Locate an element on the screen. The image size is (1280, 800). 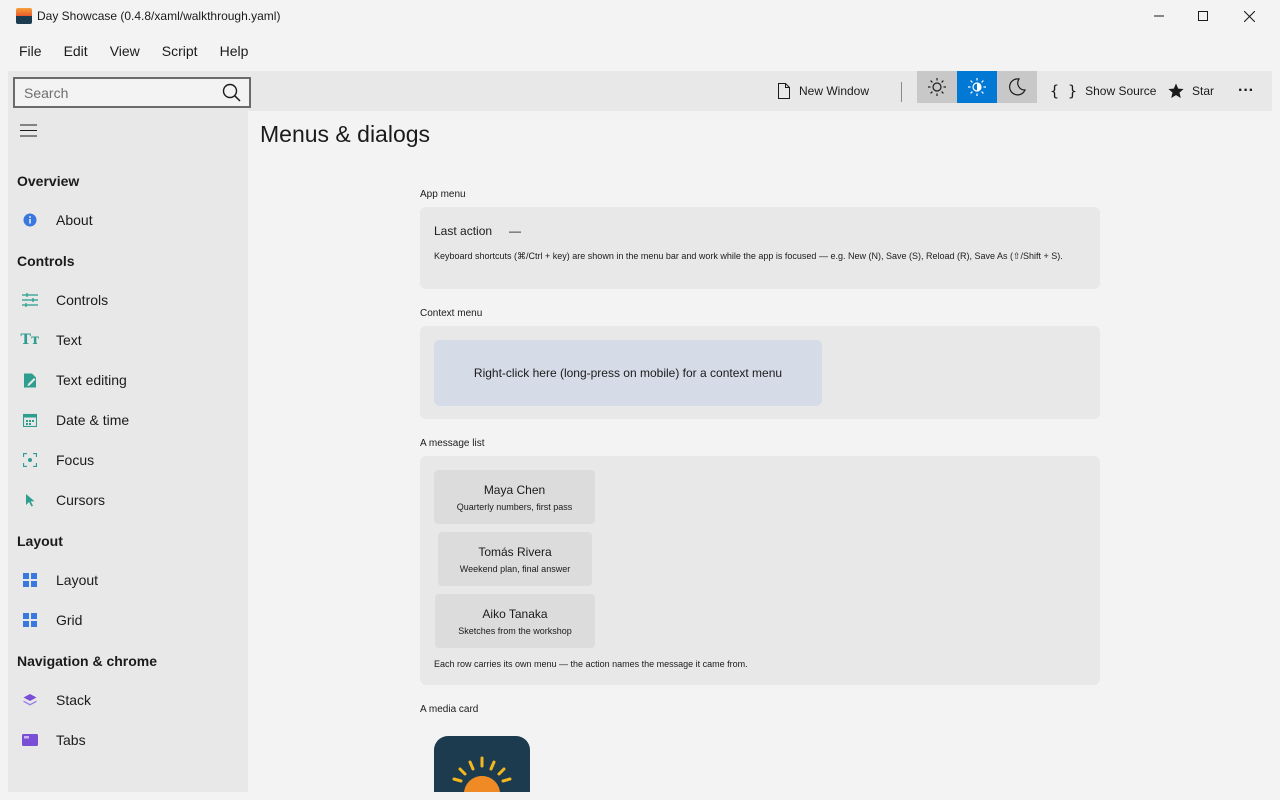
toolbar: New Window is located at coordinates (640, 91).